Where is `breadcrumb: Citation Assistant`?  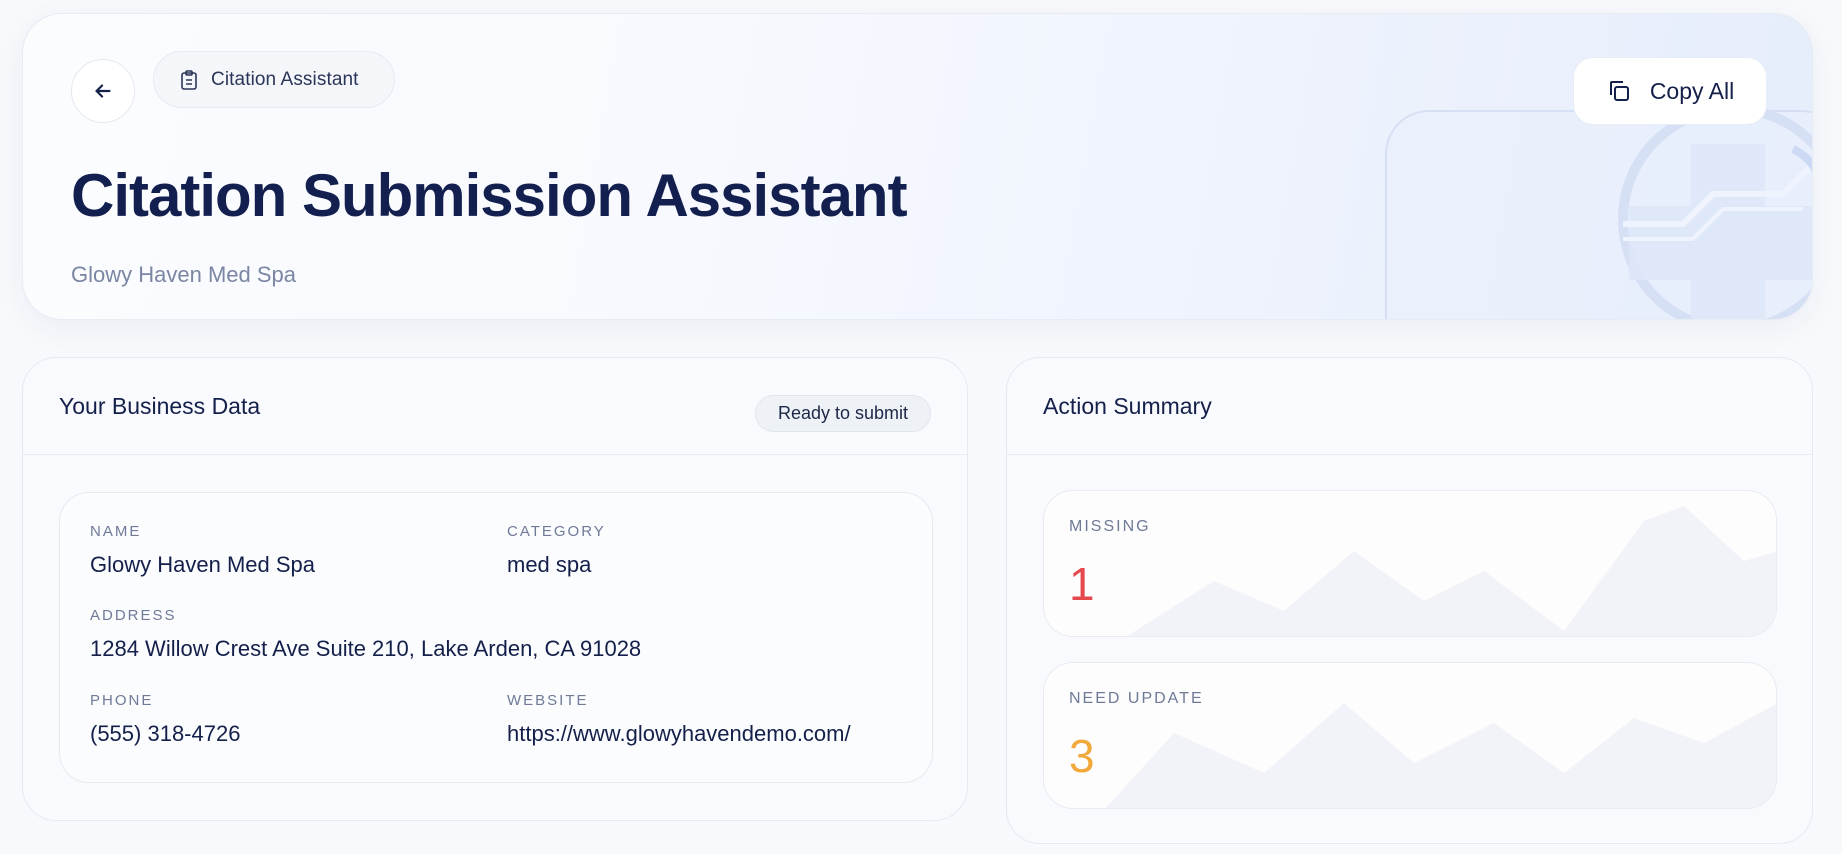 breadcrumb: Citation Assistant is located at coordinates (274, 79).